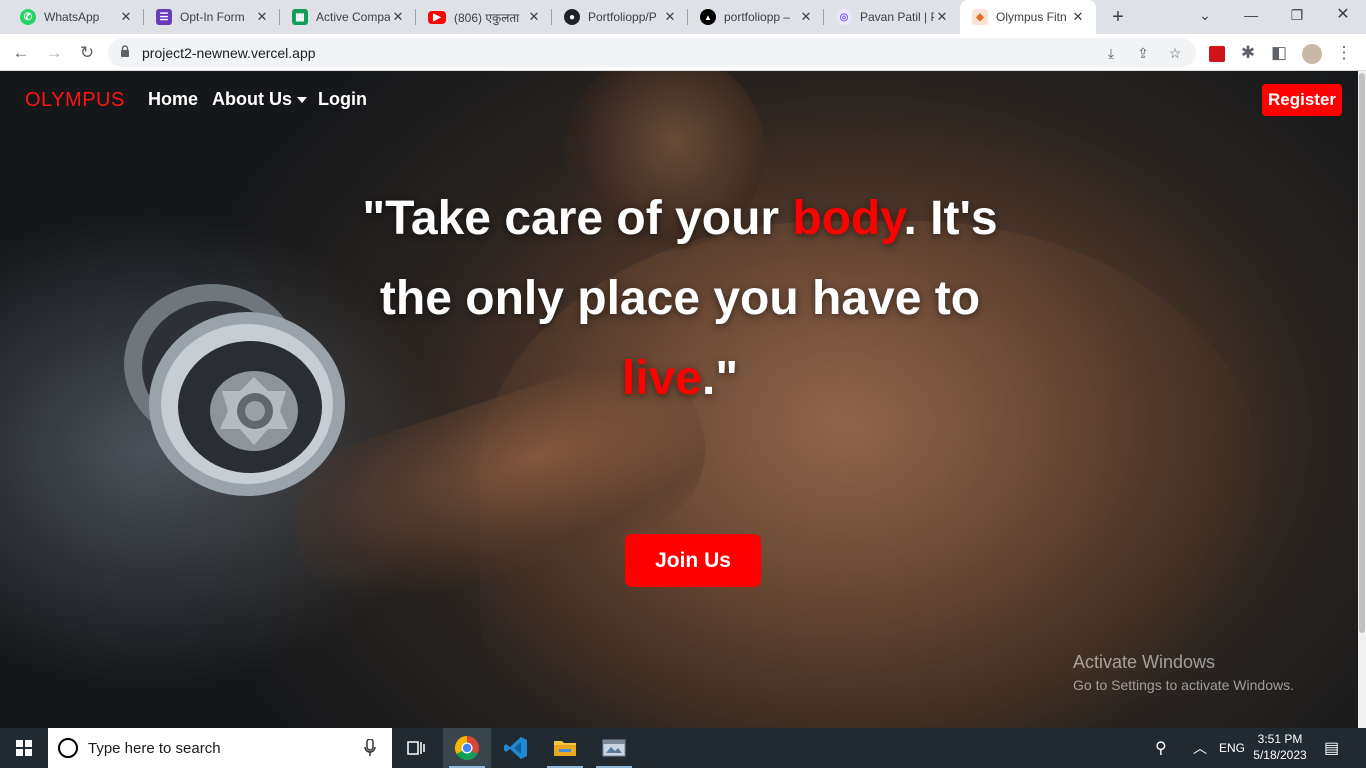 The width and height of the screenshot is (1366, 768). I want to click on tab-vercel: ▲ portfoliopp – ✕, so click(756, 17).